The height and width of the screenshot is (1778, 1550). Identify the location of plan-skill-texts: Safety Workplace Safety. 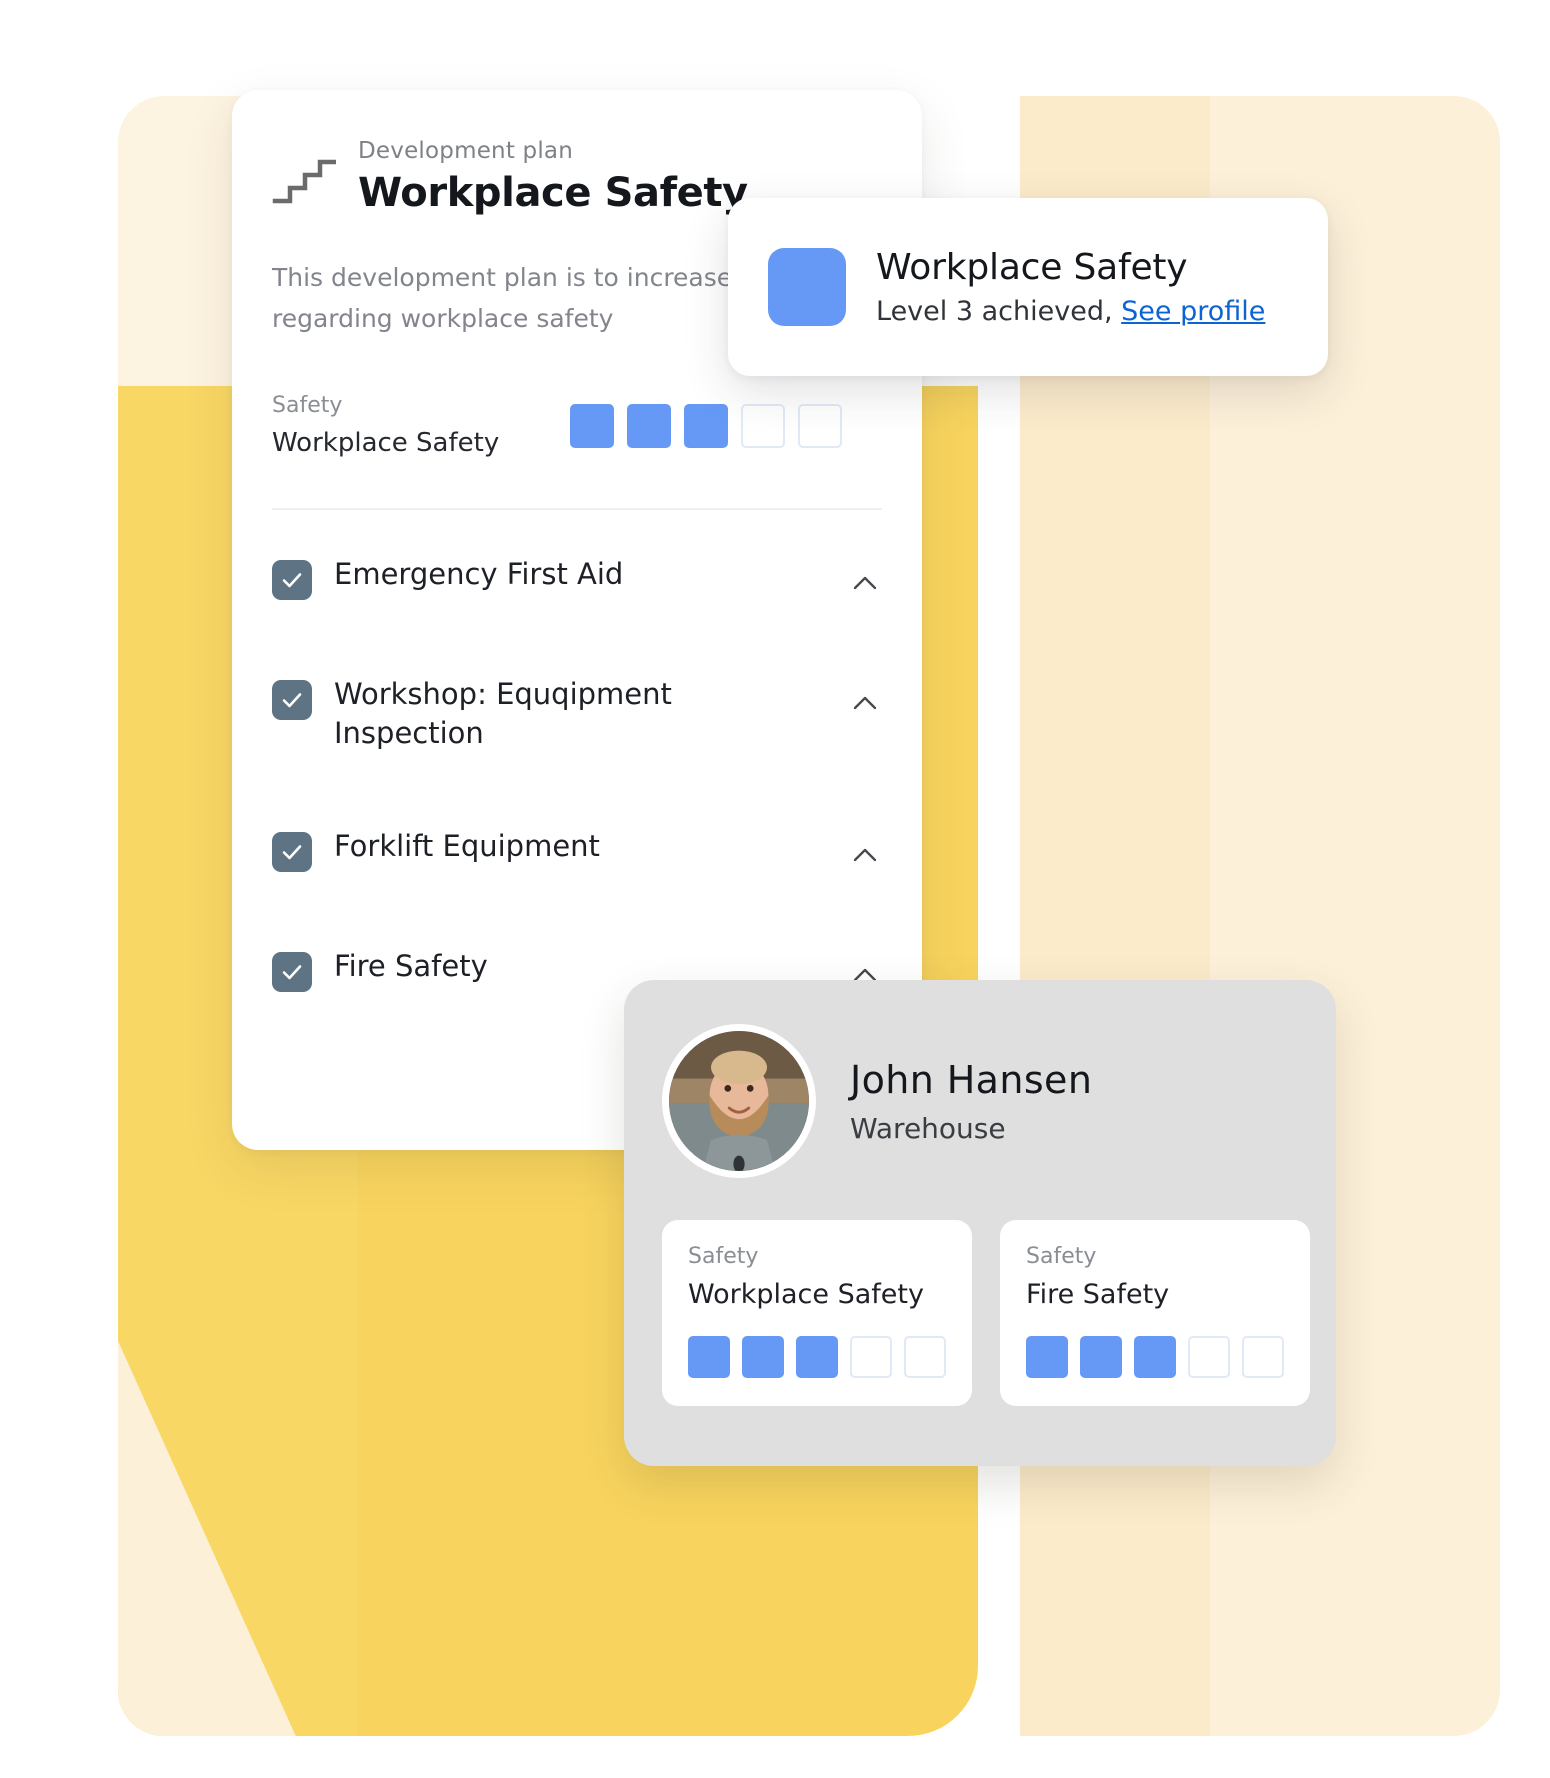
(385, 425).